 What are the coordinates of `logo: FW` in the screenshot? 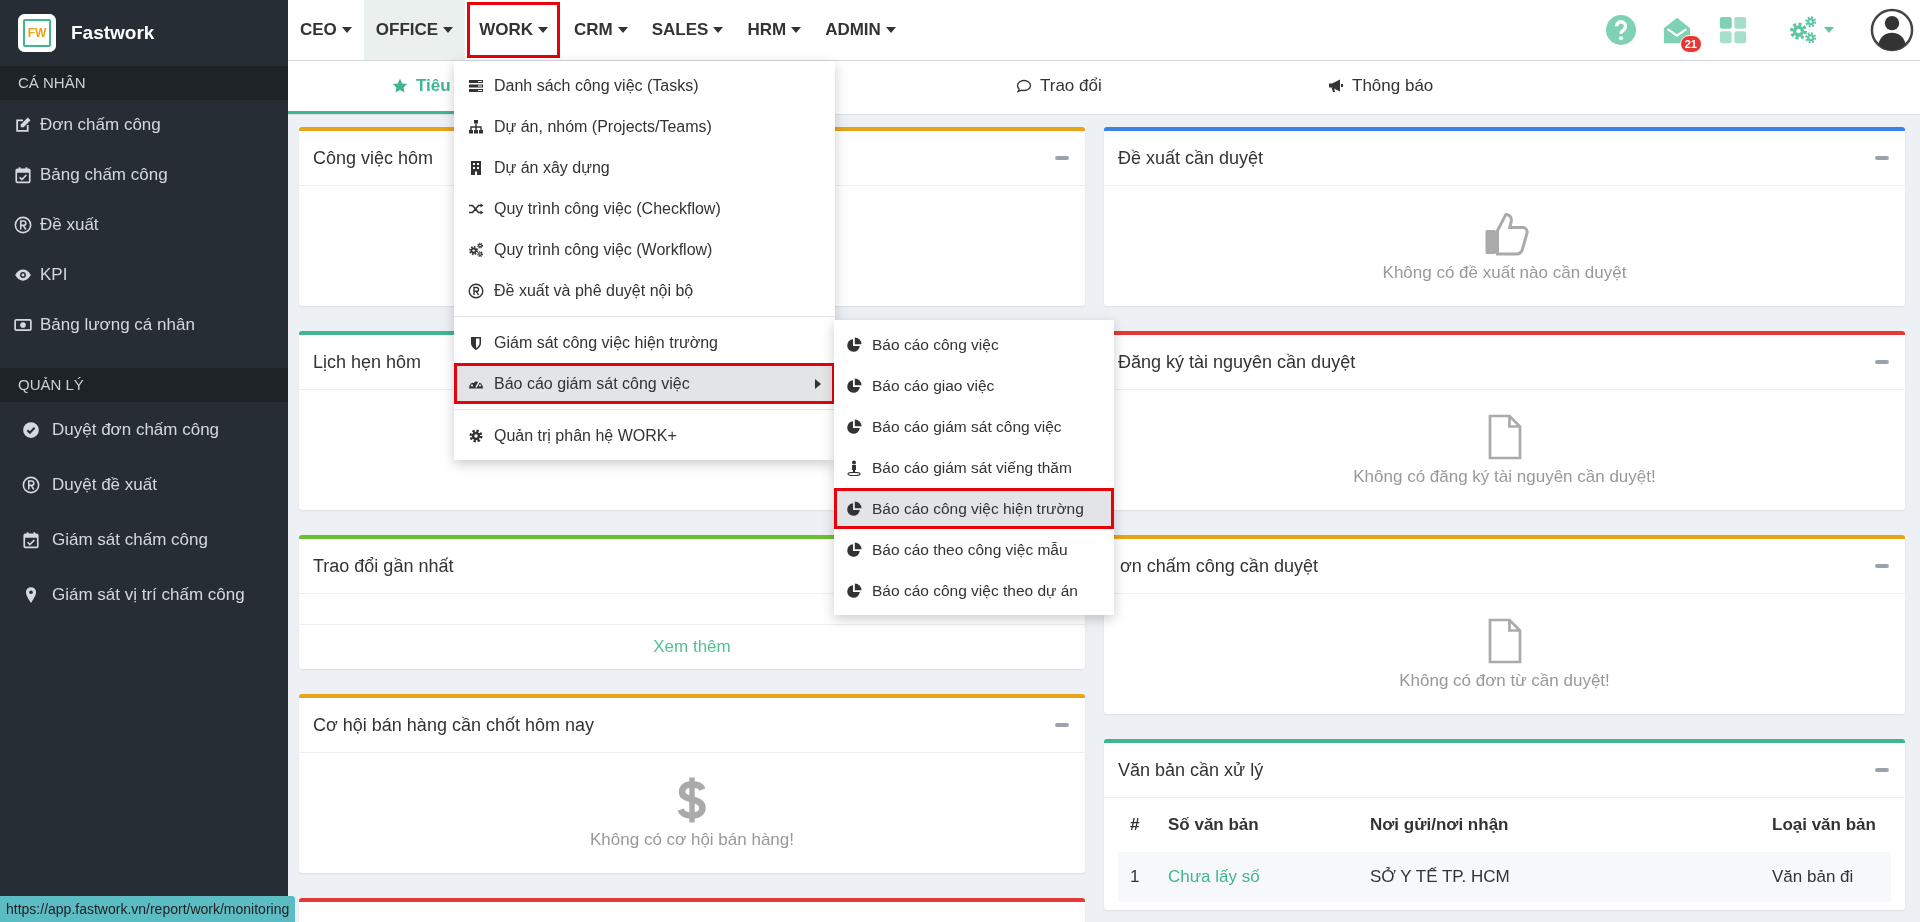 It's located at (37, 33).